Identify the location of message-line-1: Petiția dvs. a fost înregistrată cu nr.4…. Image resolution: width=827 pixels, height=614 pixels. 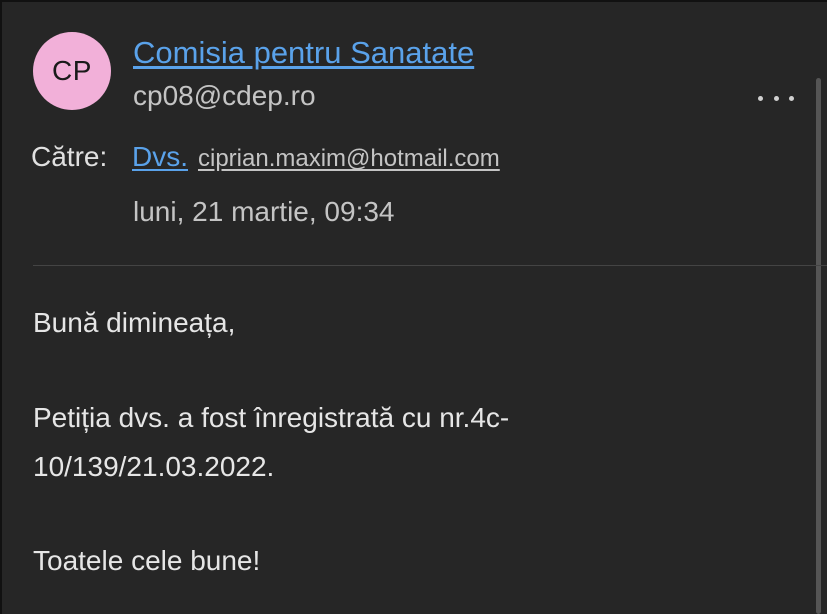
(271, 417).